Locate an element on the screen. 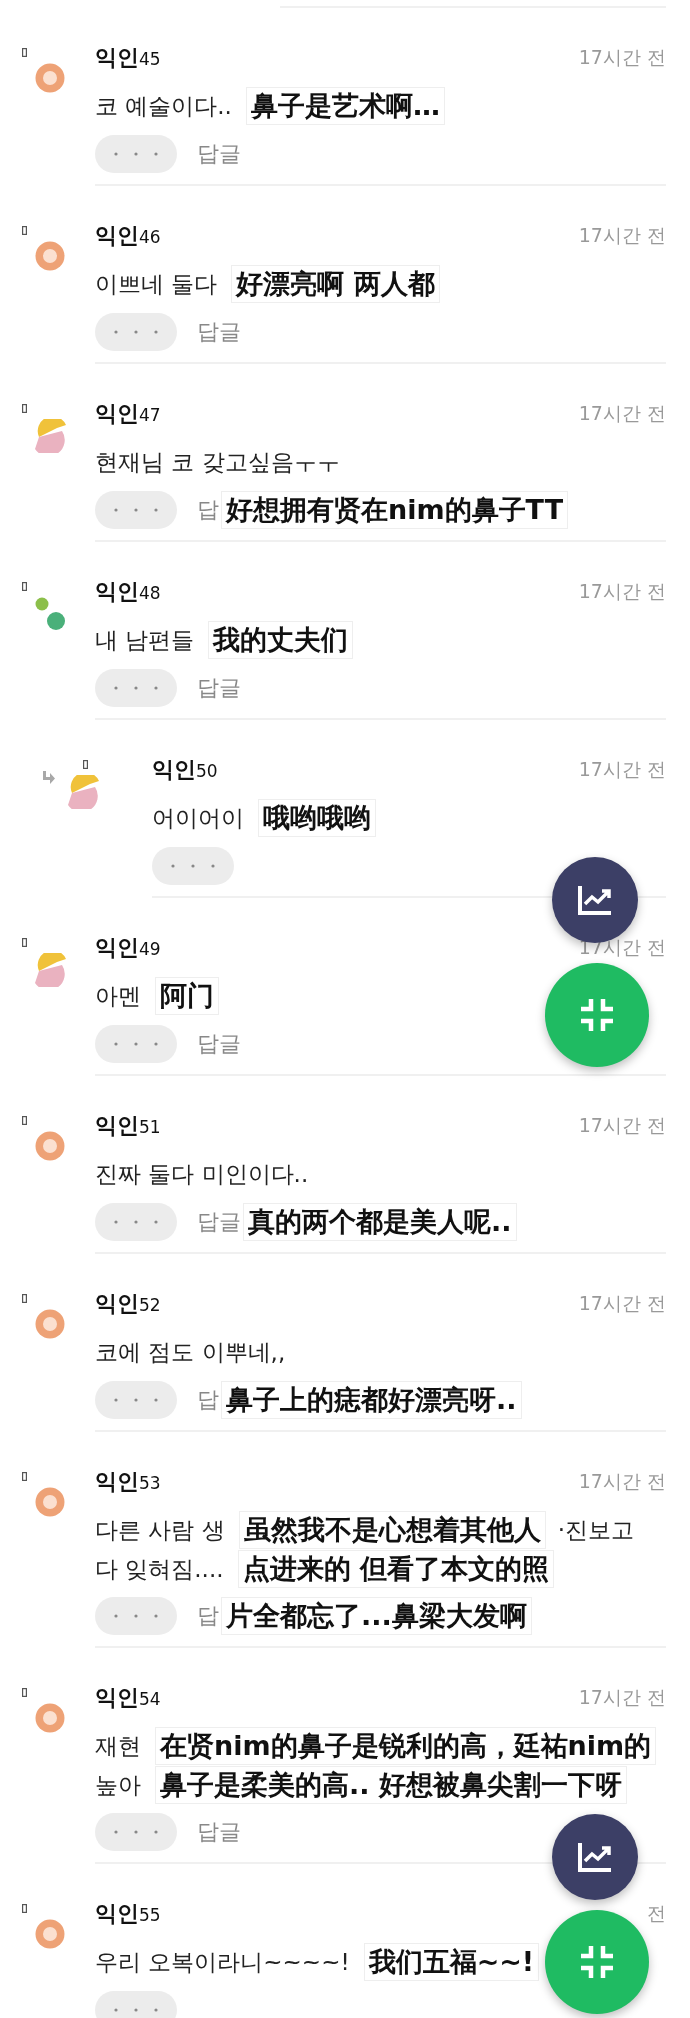 The image size is (690, 2018). author-name: 익인46 is located at coordinates (128, 236).